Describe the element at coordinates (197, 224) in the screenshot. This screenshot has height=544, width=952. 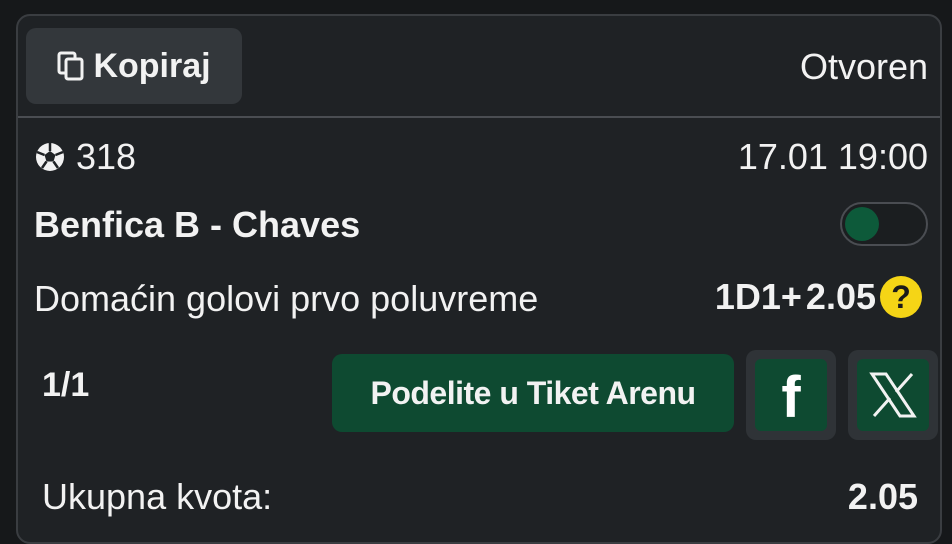
I see `match-teams: Benfica B - Chaves` at that location.